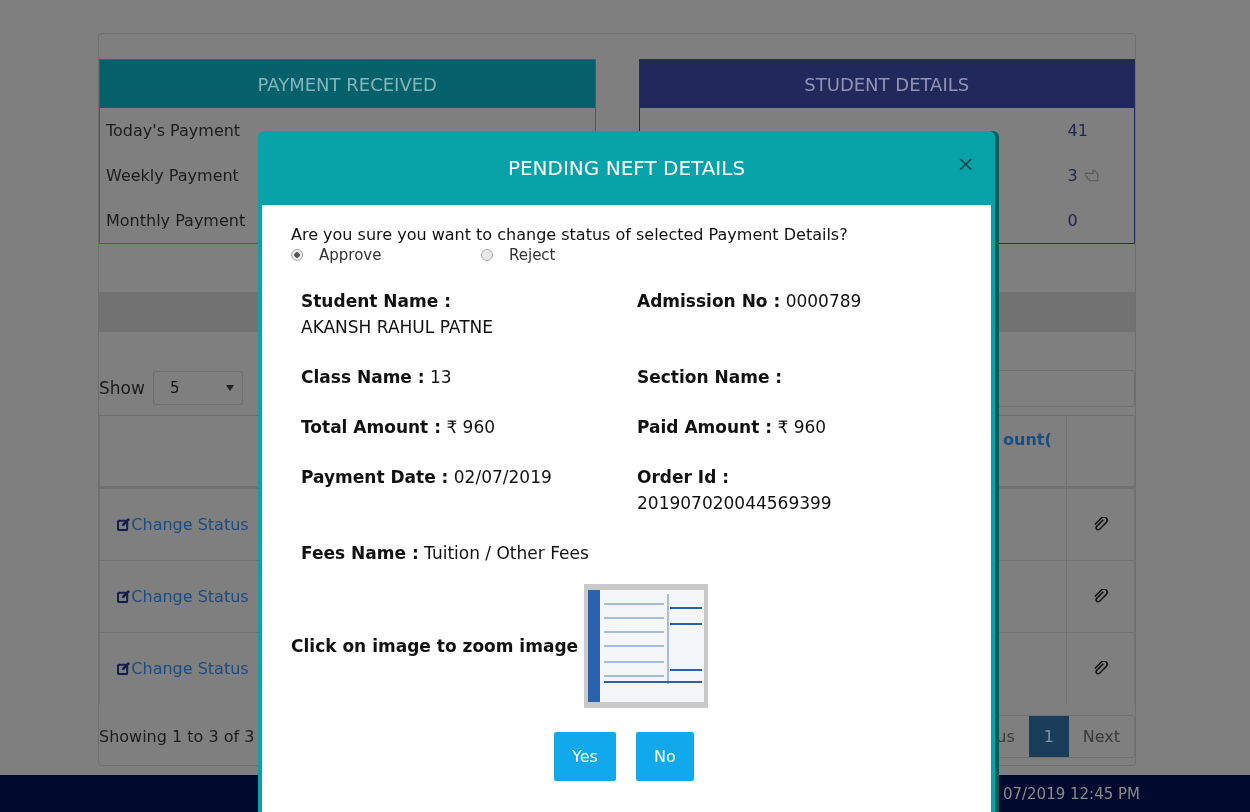 This screenshot has width=1250, height=812. Describe the element at coordinates (709, 301) in the screenshot. I see `field-label: Admission No :` at that location.